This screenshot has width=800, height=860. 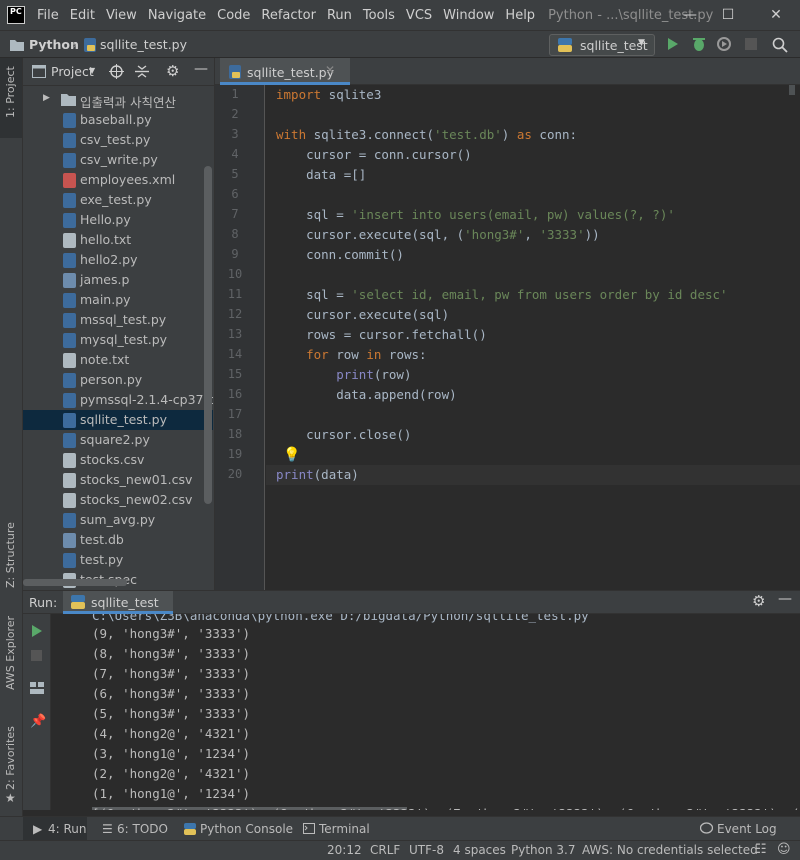 What do you see at coordinates (385, 850) in the screenshot?
I see `line-separator: CRLF` at bounding box center [385, 850].